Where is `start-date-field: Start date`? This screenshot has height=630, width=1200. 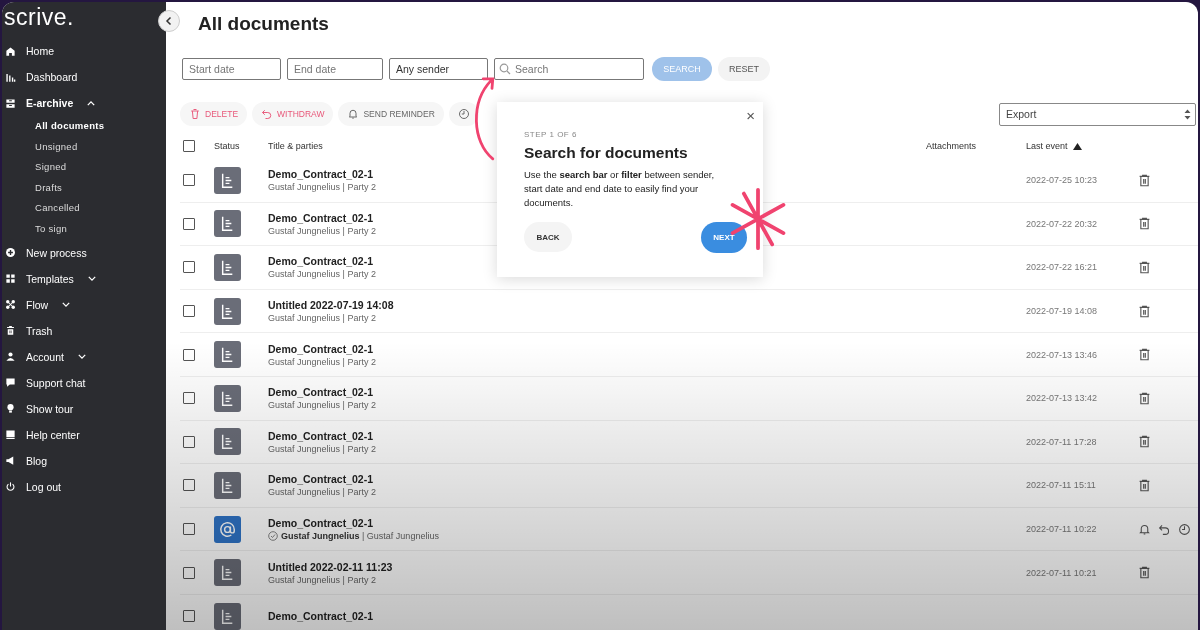
start-date-field: Start date is located at coordinates (231, 69).